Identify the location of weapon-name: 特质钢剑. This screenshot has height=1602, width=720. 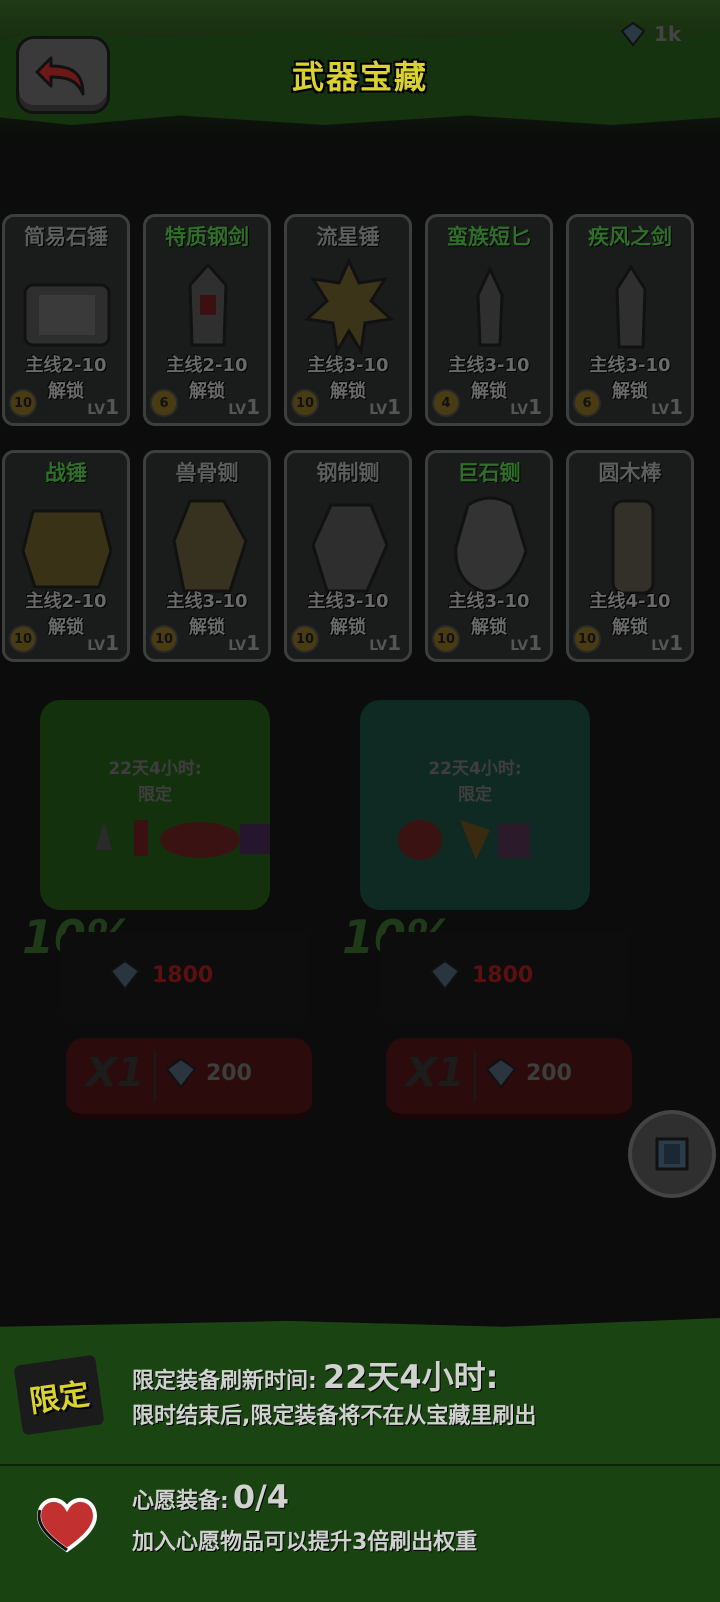
(207, 237).